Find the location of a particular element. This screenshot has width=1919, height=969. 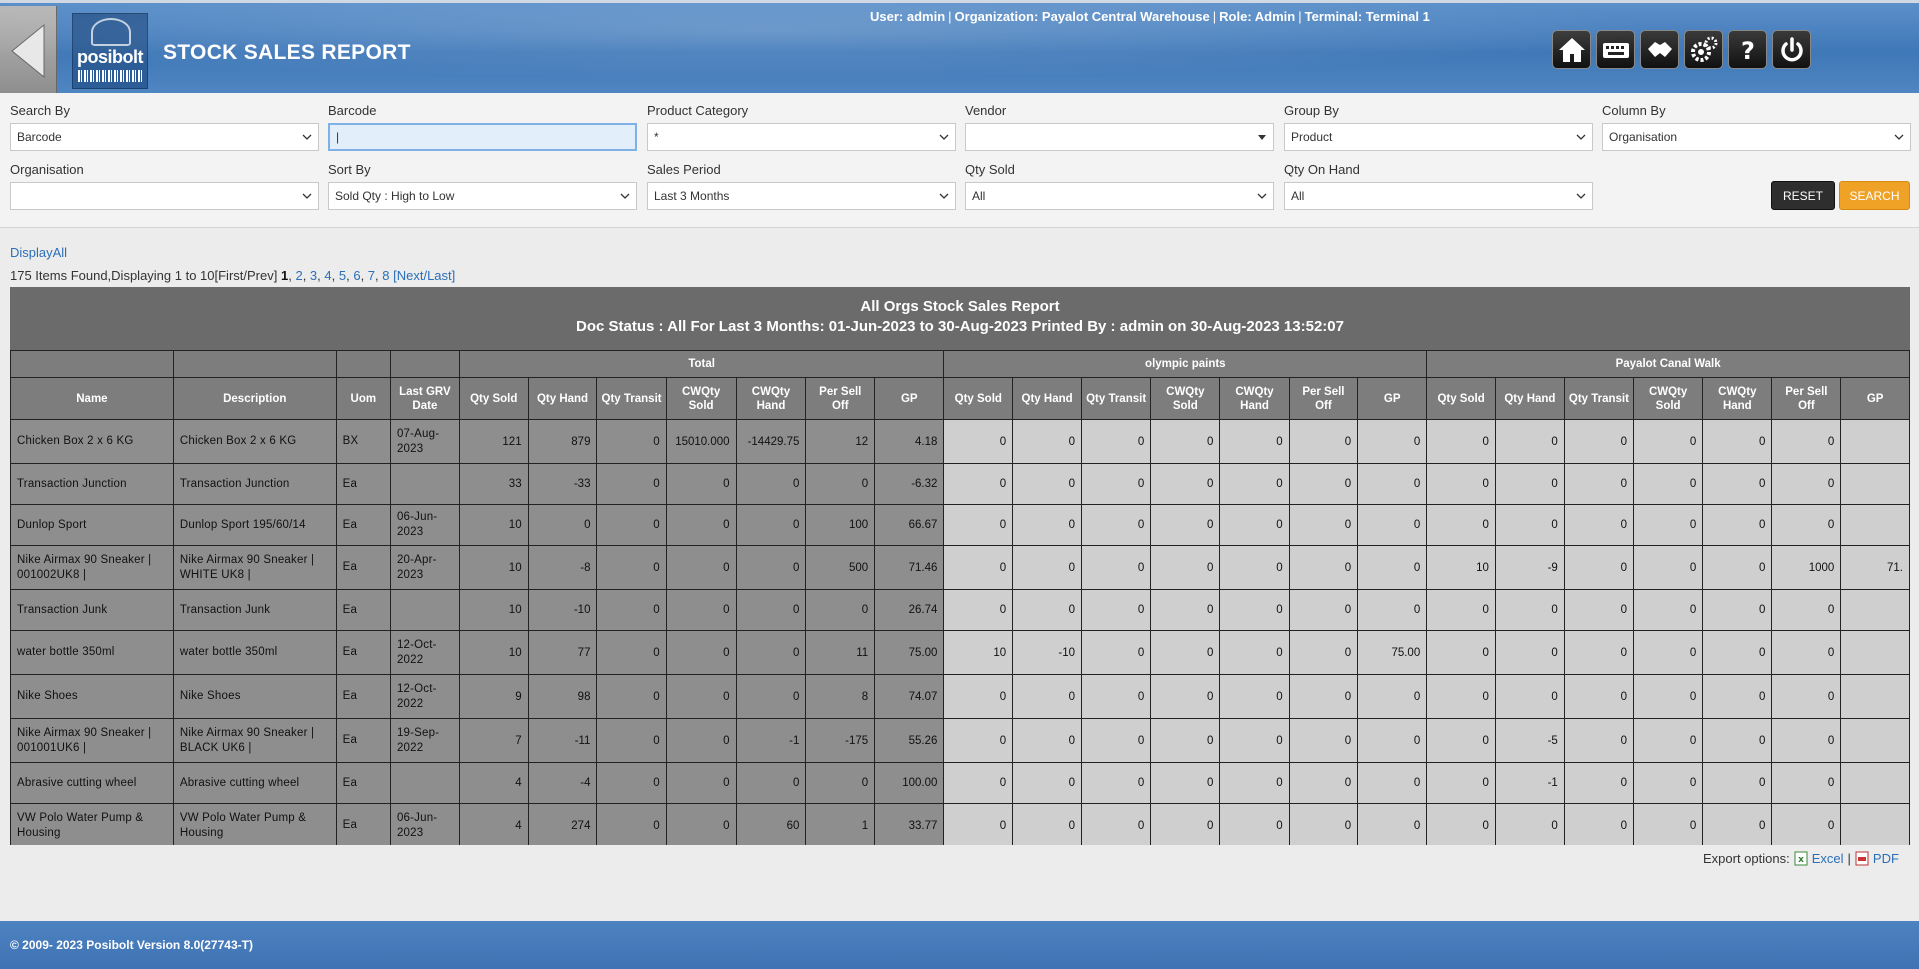

settings-button is located at coordinates (1703, 49).